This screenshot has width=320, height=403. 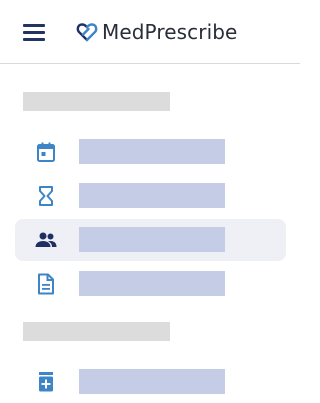 I want to click on hamburger-menu-icon, so click(x=34, y=25).